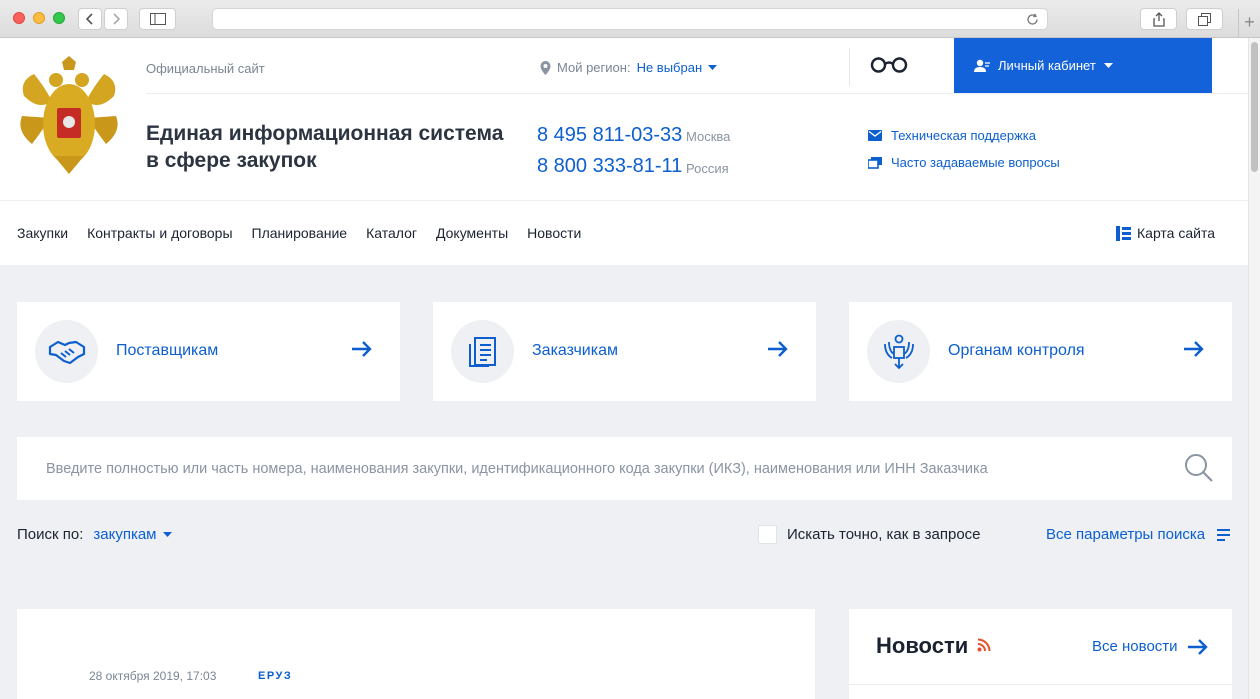 The width and height of the screenshot is (1260, 699). I want to click on page-scrollbar, so click(1254, 368).